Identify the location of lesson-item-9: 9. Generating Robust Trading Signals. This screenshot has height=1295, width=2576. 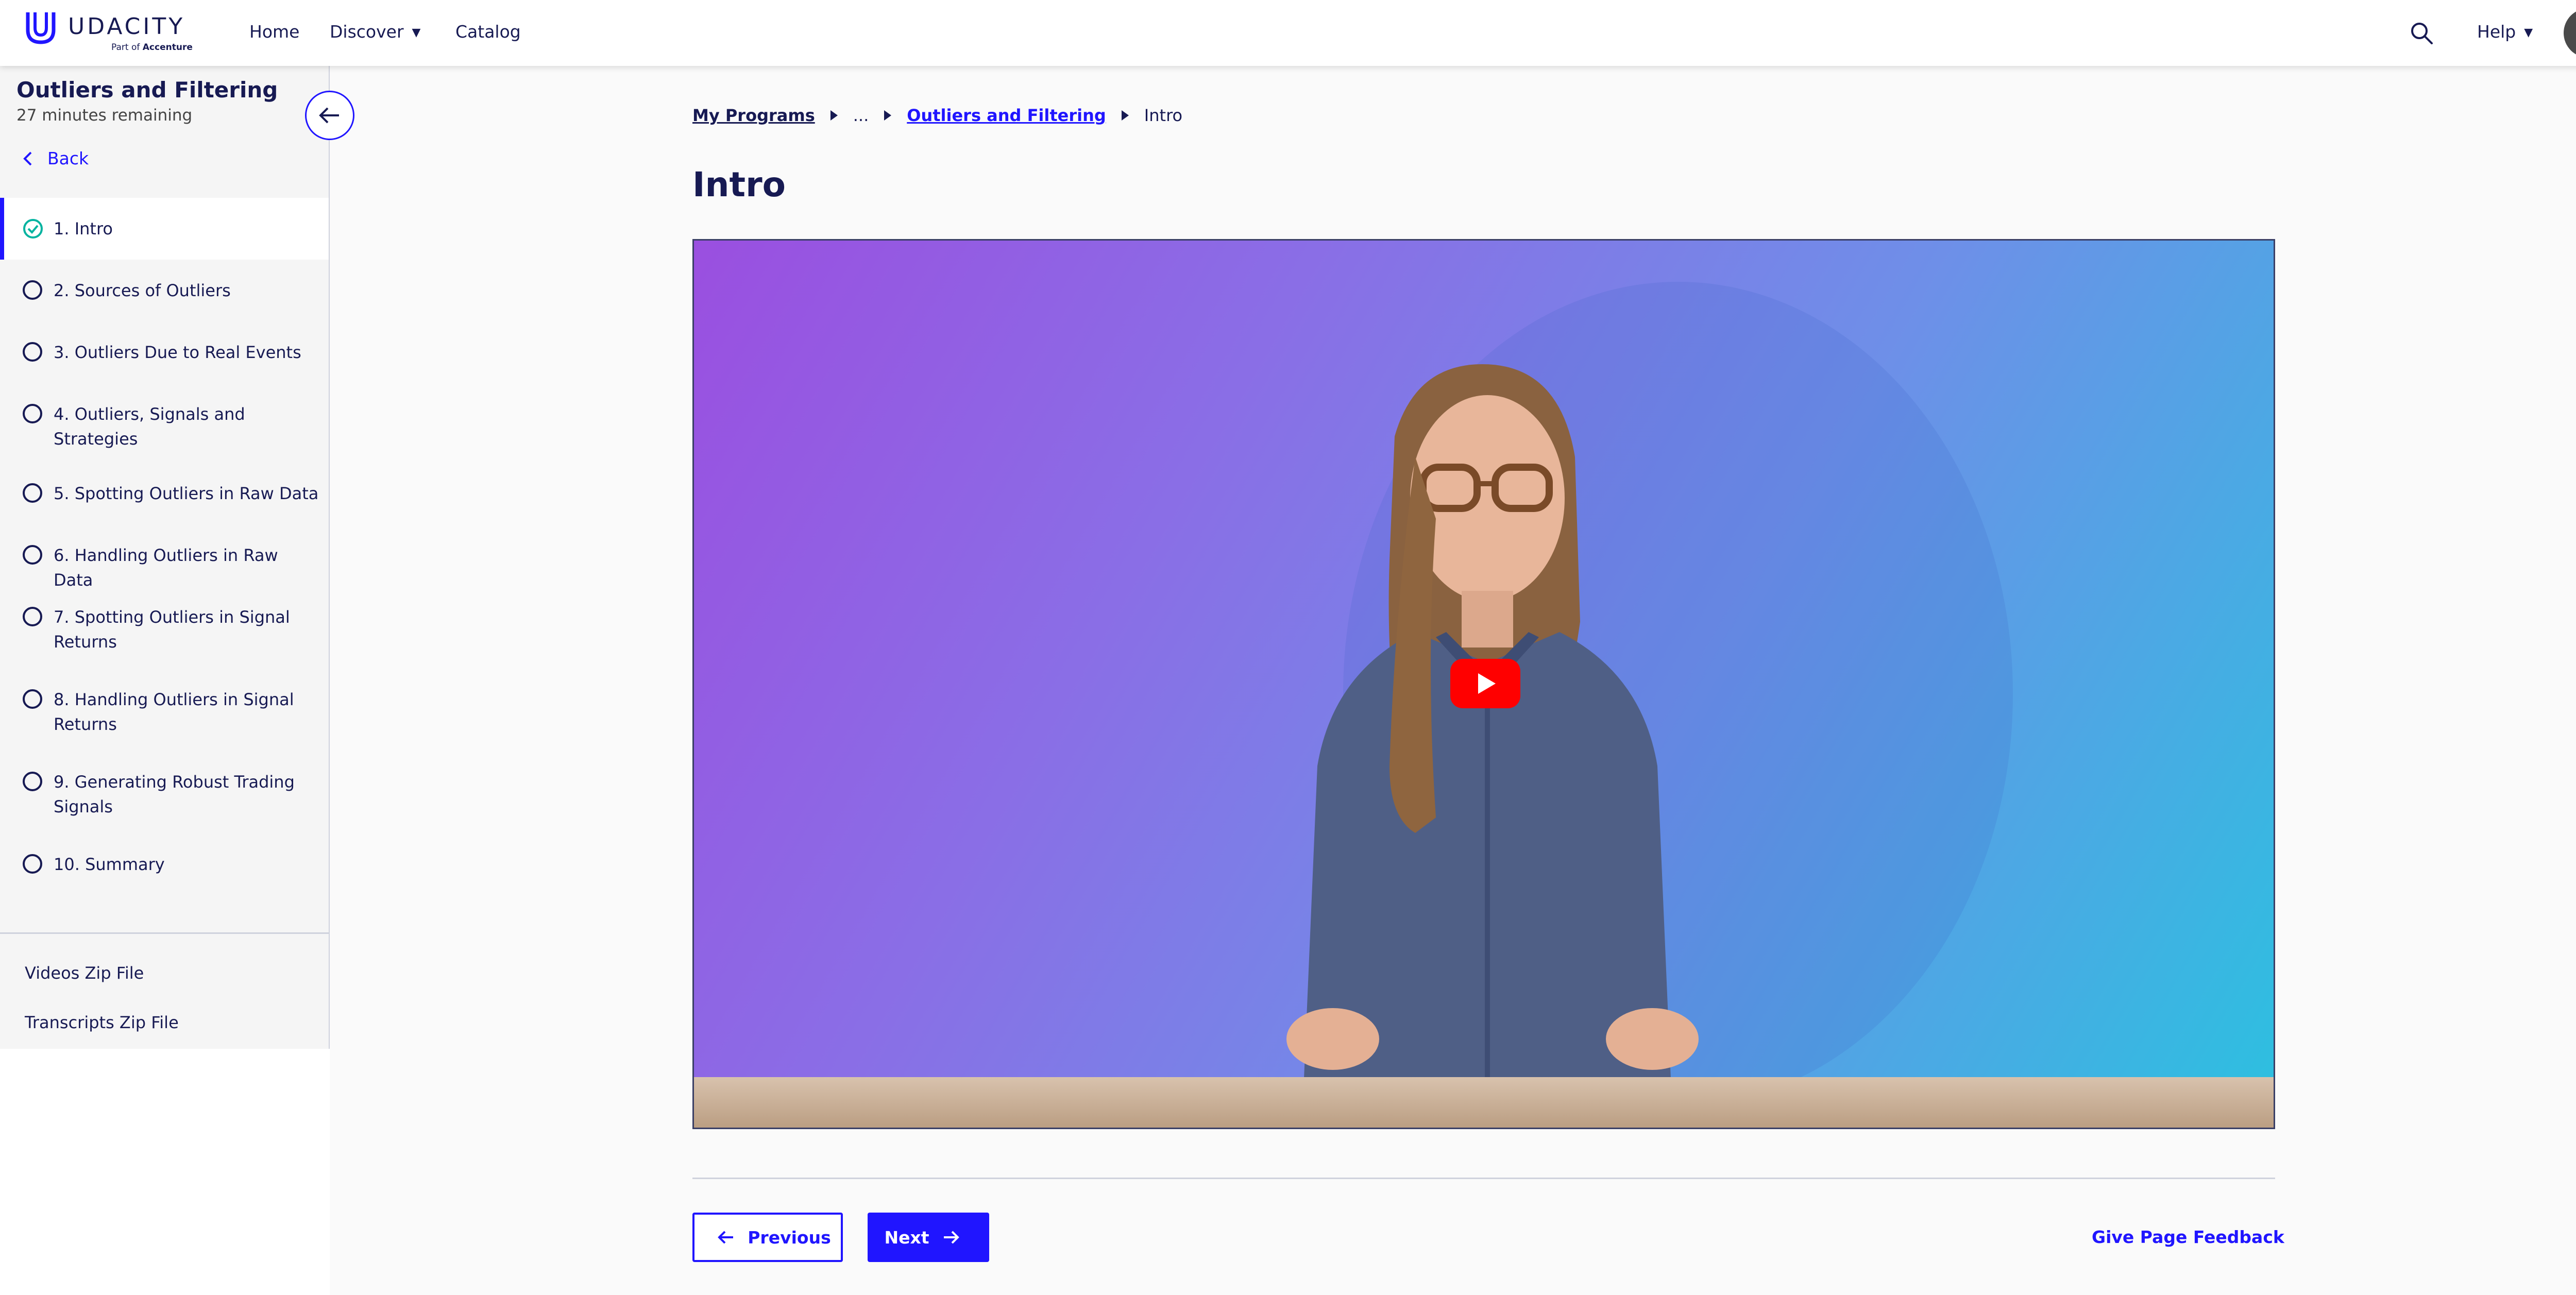
(164, 795).